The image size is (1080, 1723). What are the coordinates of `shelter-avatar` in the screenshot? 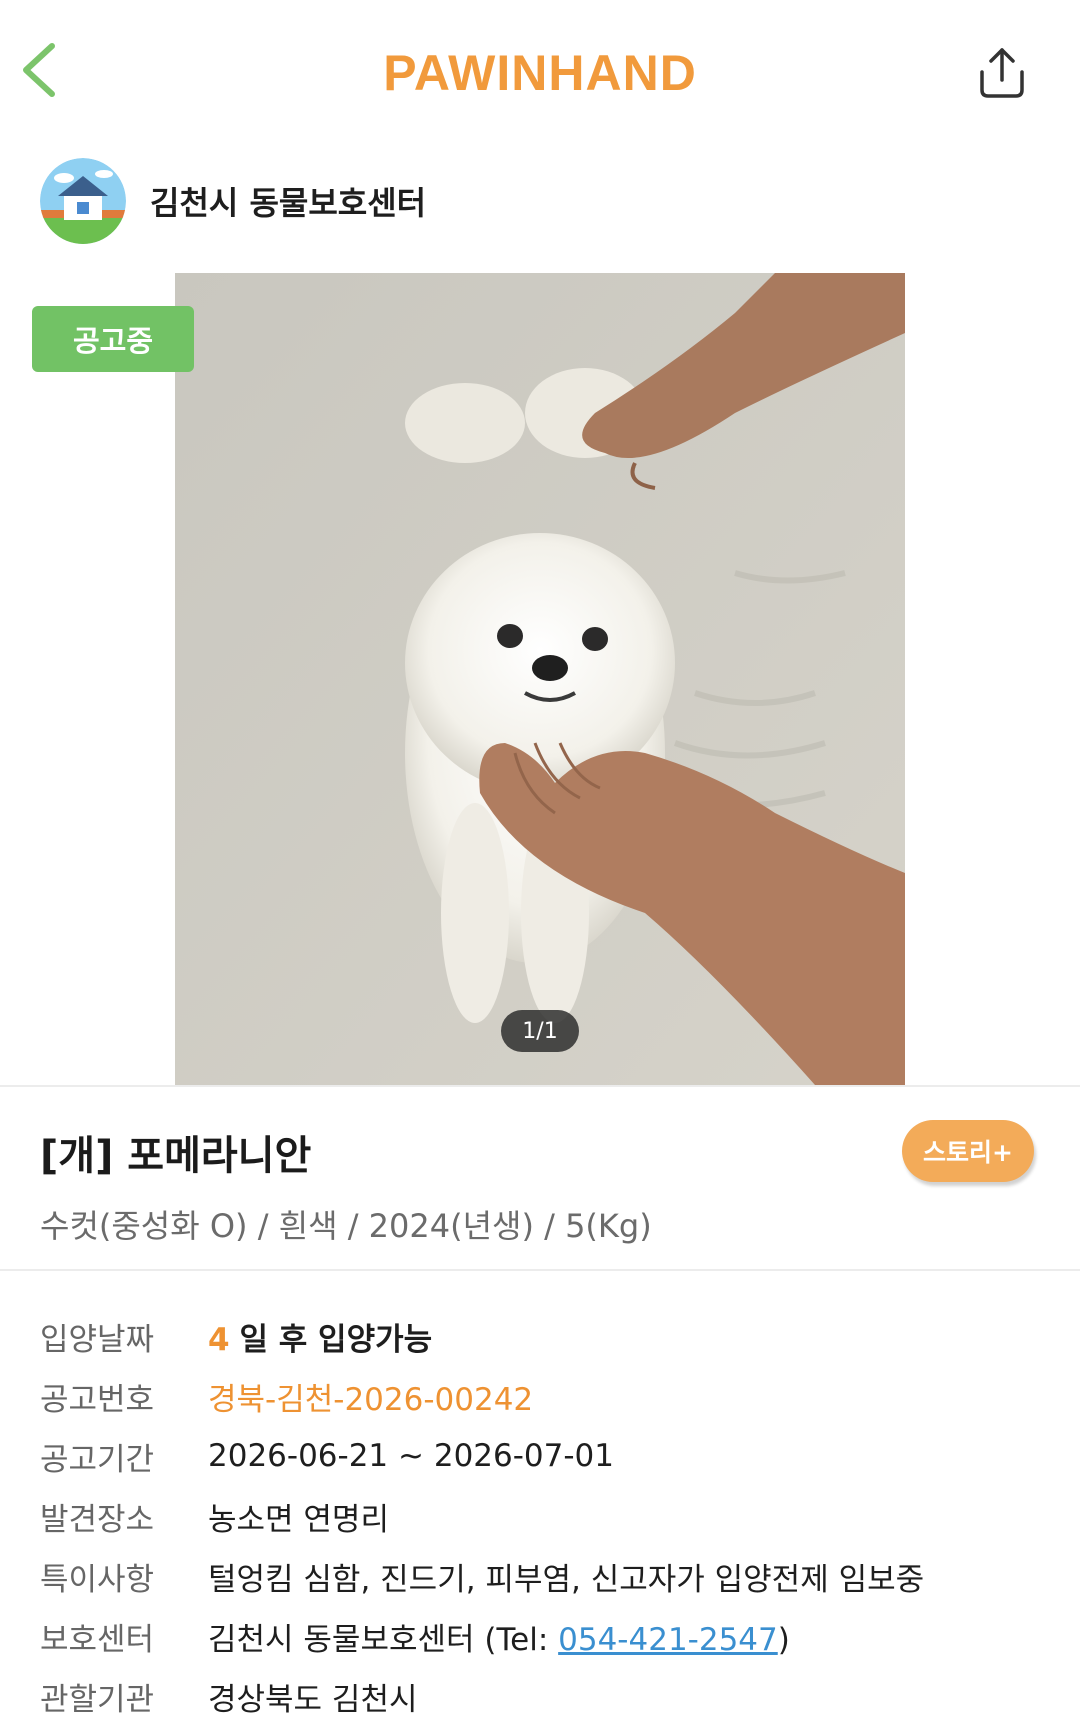 It's located at (83, 201).